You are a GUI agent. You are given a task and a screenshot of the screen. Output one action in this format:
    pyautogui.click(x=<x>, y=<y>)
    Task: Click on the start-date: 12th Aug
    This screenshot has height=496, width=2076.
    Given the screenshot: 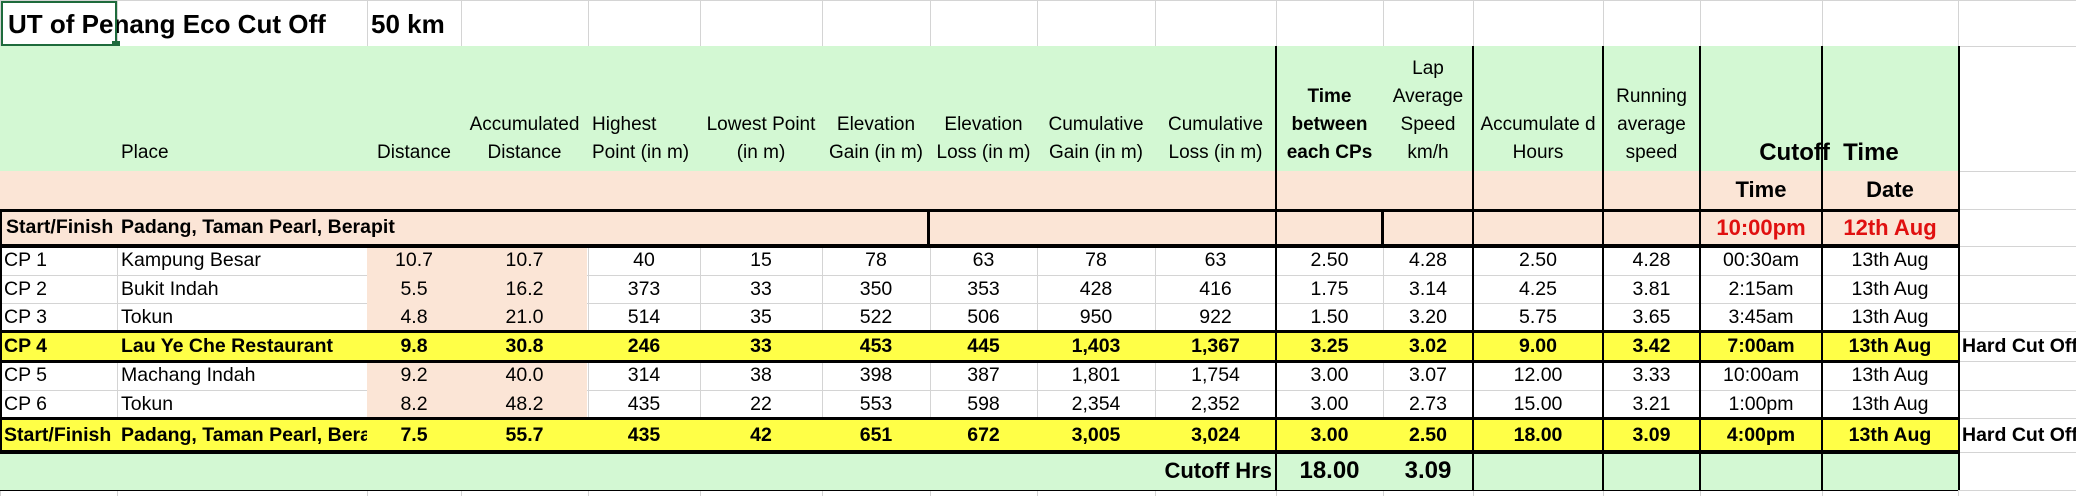 What is the action you would take?
    pyautogui.click(x=1890, y=227)
    